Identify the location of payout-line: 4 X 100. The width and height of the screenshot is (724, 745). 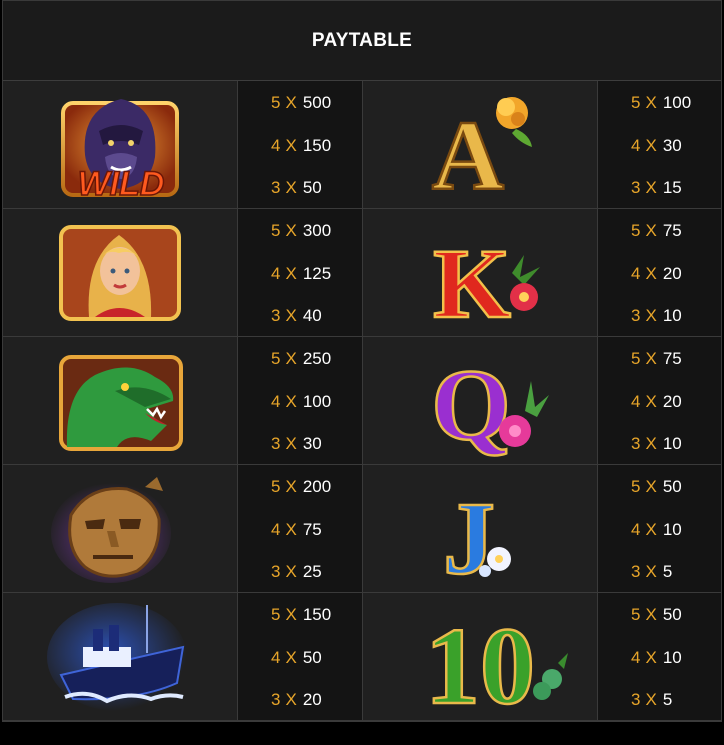
(301, 401).